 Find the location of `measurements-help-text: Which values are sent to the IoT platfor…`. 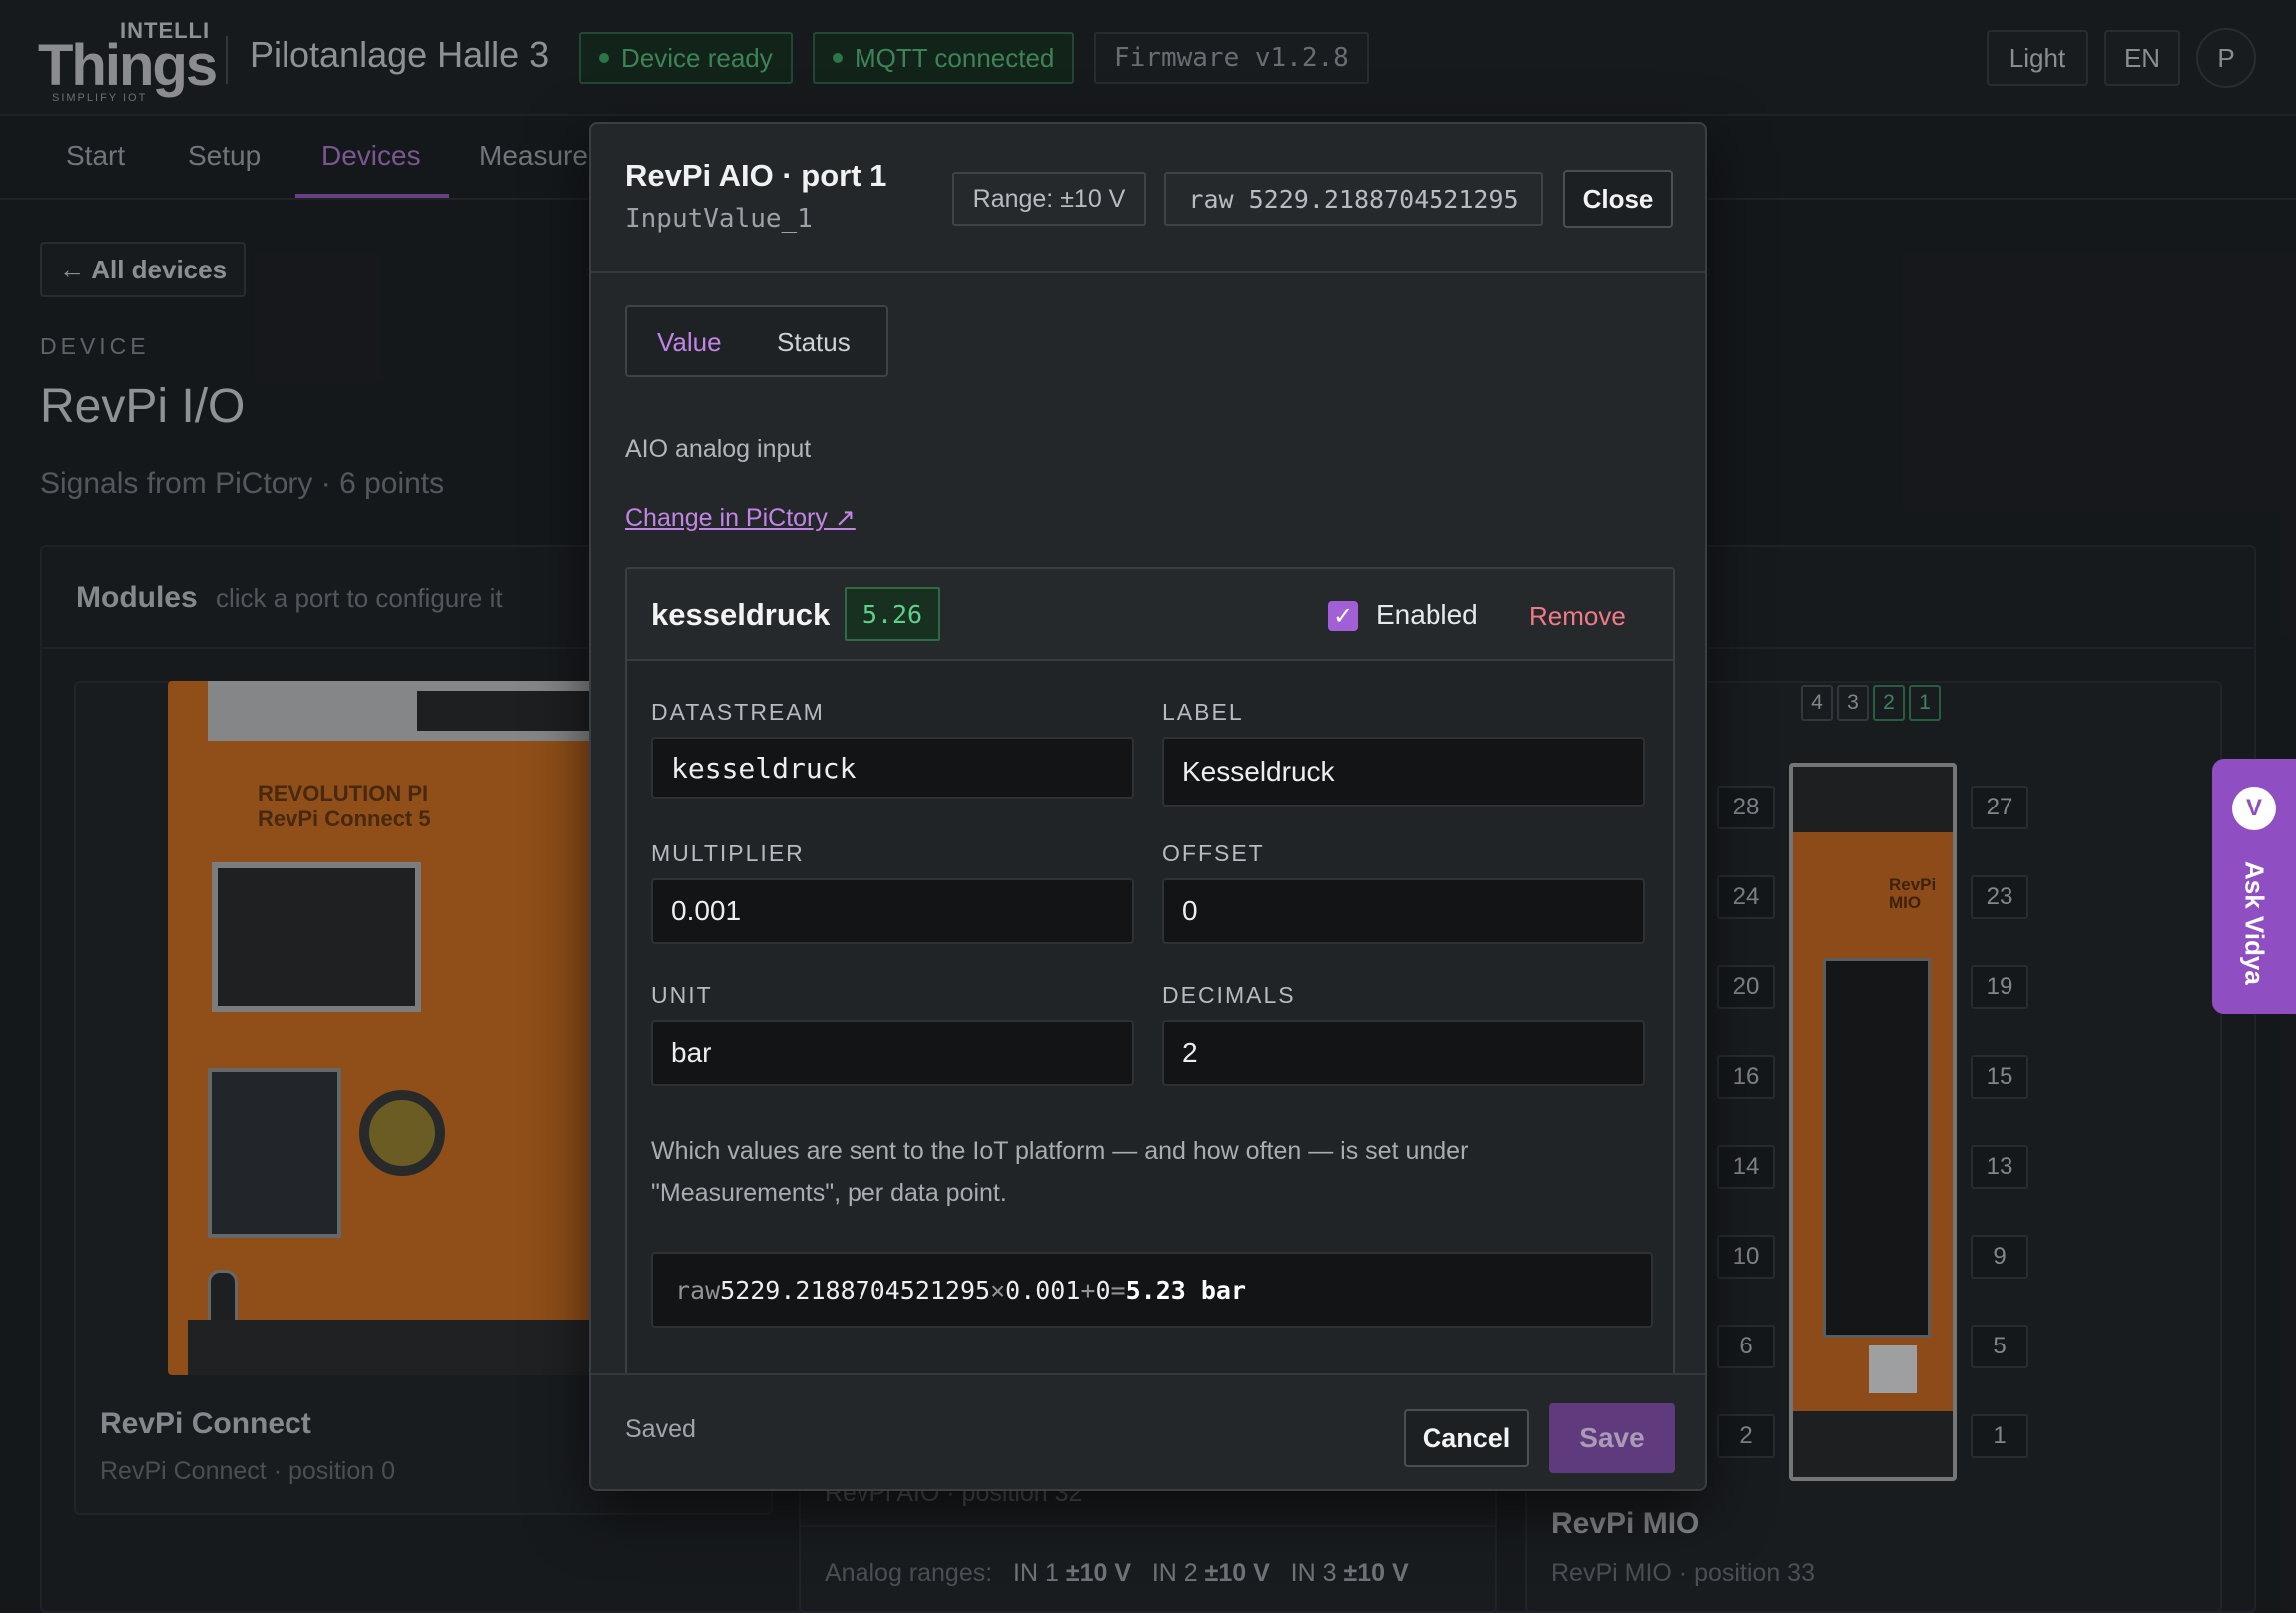

measurements-help-text: Which values are sent to the IoT platfor… is located at coordinates (1060, 1172).